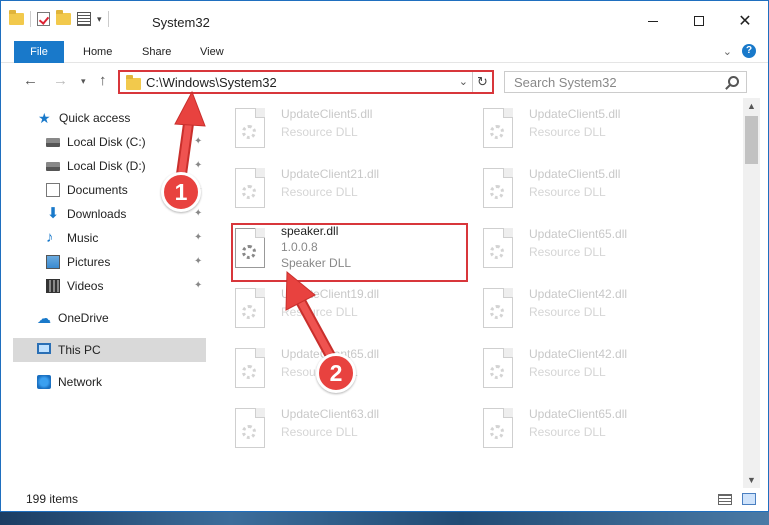 This screenshot has height=525, width=769. Describe the element at coordinates (384, 500) in the screenshot. I see `status-bar: 199 items` at that location.